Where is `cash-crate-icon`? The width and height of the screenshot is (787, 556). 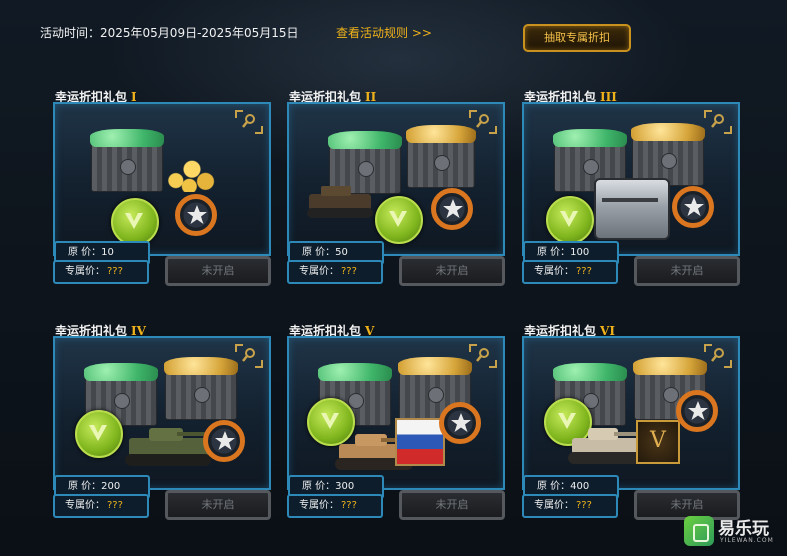
cash-crate-icon is located at coordinates (127, 160).